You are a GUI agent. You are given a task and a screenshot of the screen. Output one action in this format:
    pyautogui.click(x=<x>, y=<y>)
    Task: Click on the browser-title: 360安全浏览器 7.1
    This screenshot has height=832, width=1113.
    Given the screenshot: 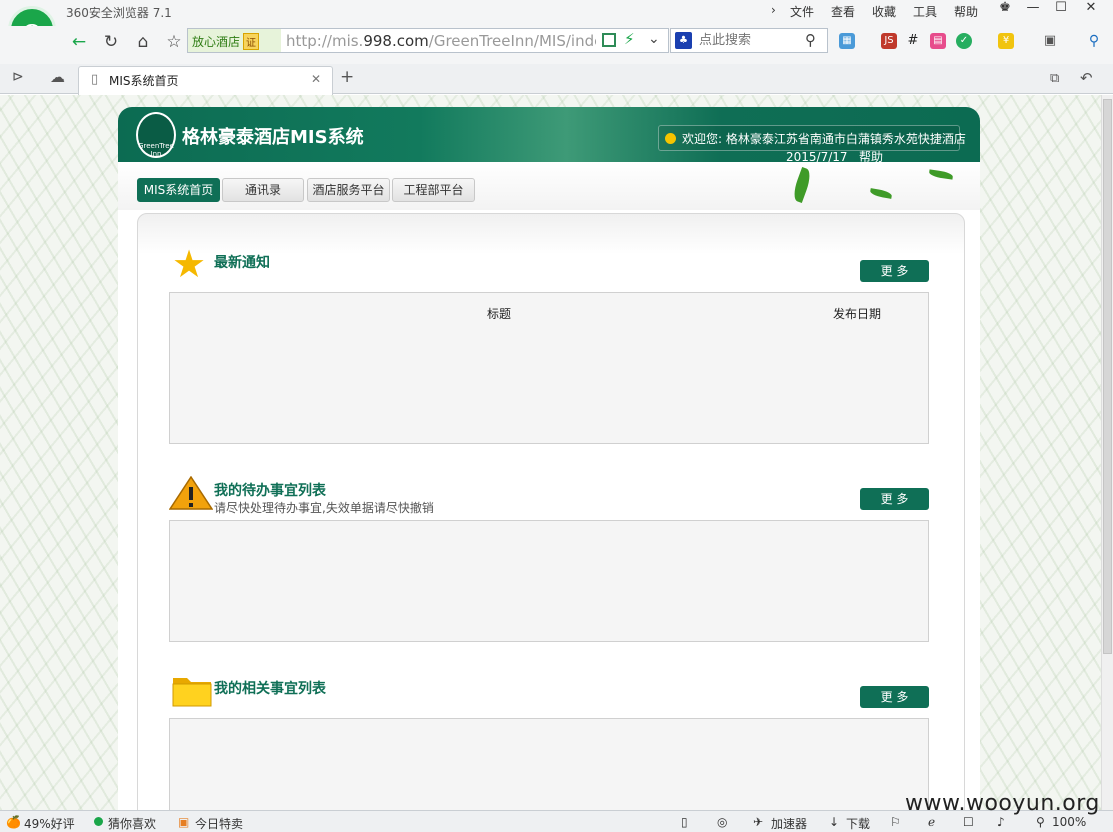 What is the action you would take?
    pyautogui.click(x=119, y=13)
    